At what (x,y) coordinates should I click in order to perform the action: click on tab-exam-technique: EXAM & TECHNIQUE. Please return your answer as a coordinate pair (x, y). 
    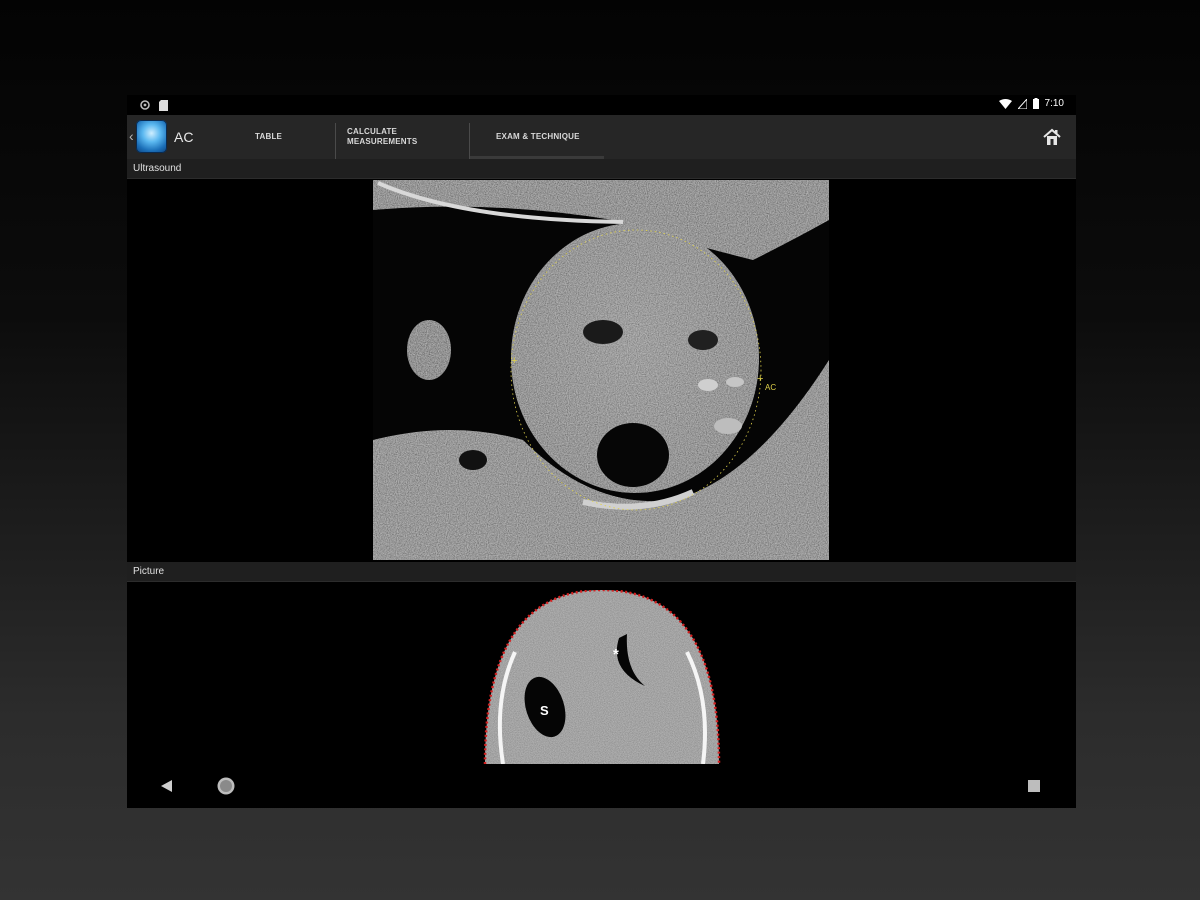
    Looking at the image, I should click on (537, 137).